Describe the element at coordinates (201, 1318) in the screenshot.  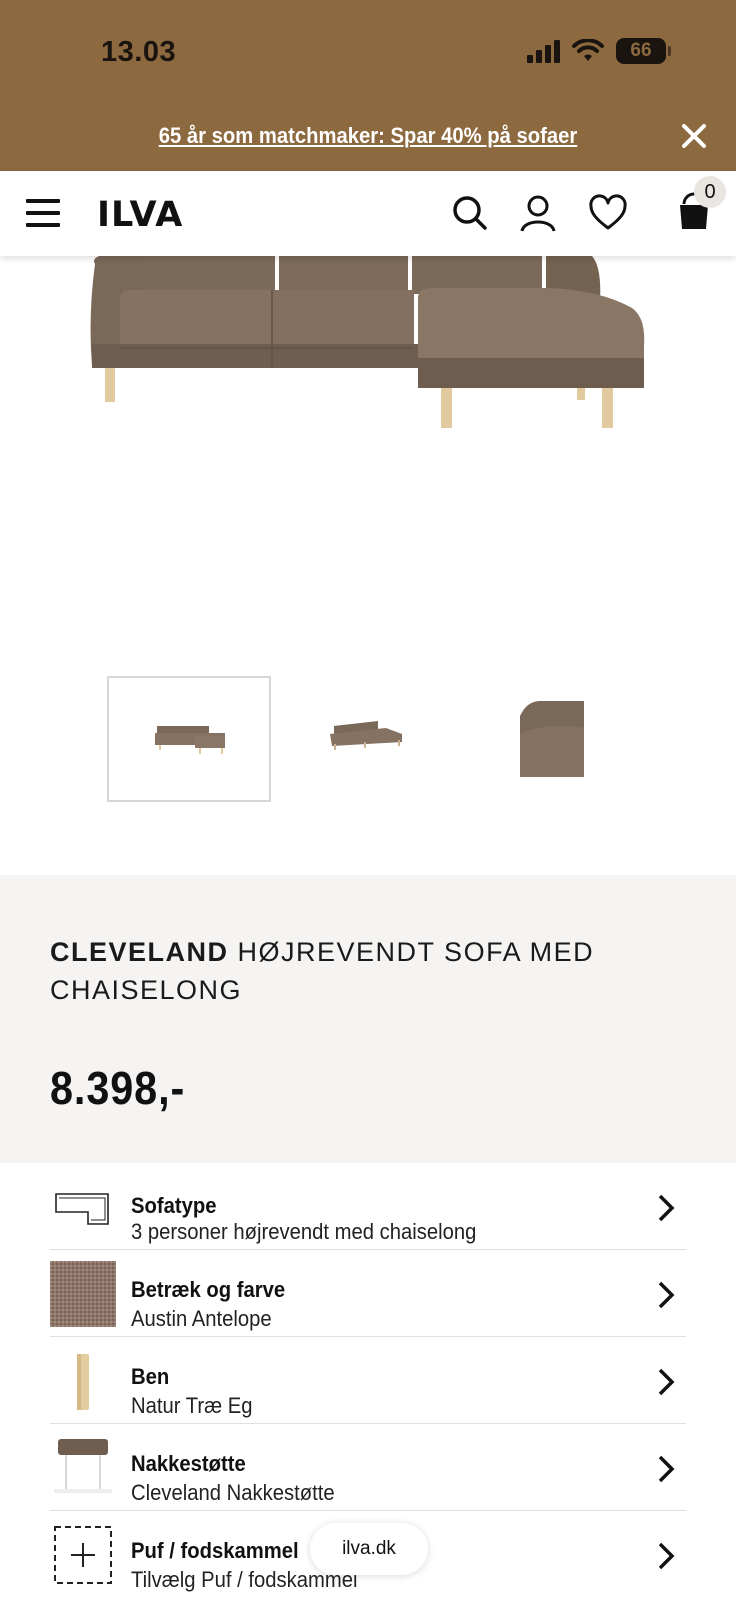
I see `option-value: Austin Antelope` at that location.